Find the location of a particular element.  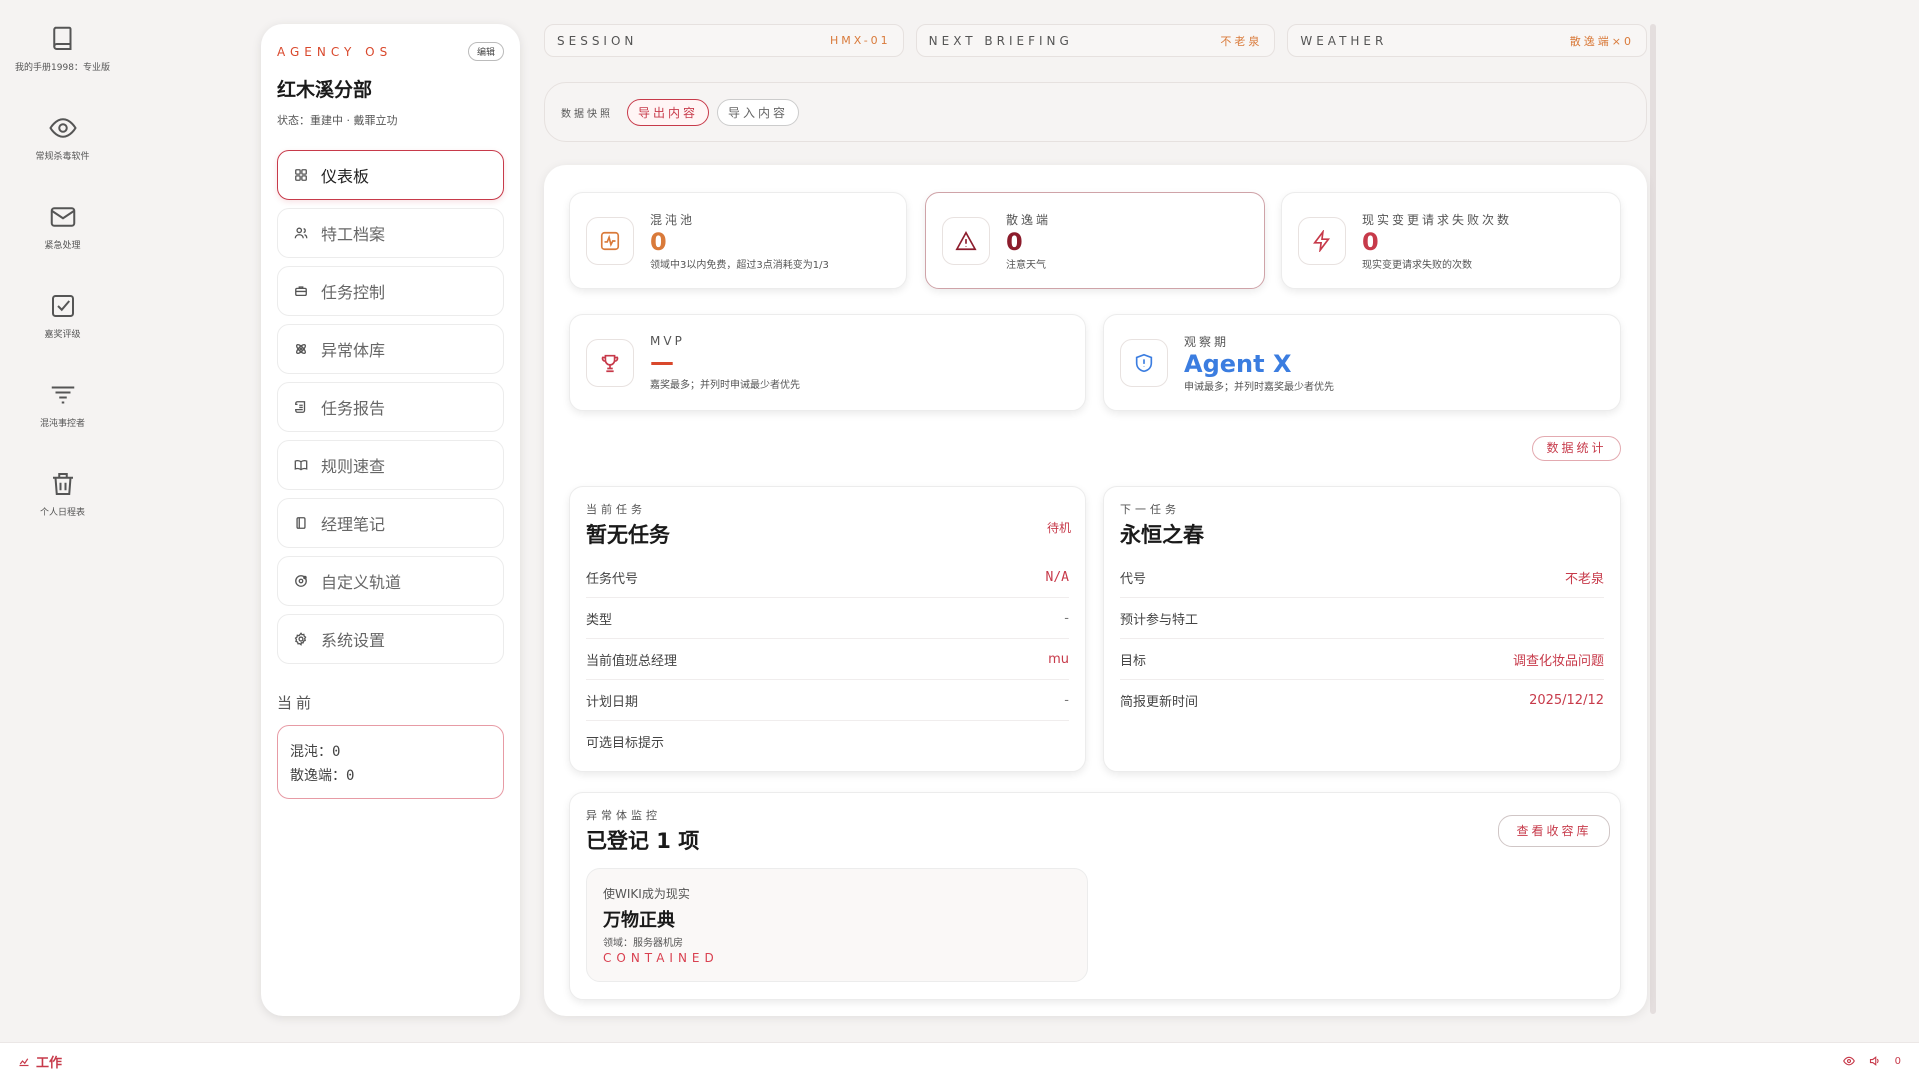

detail-key: 计划日期 is located at coordinates (612, 702).